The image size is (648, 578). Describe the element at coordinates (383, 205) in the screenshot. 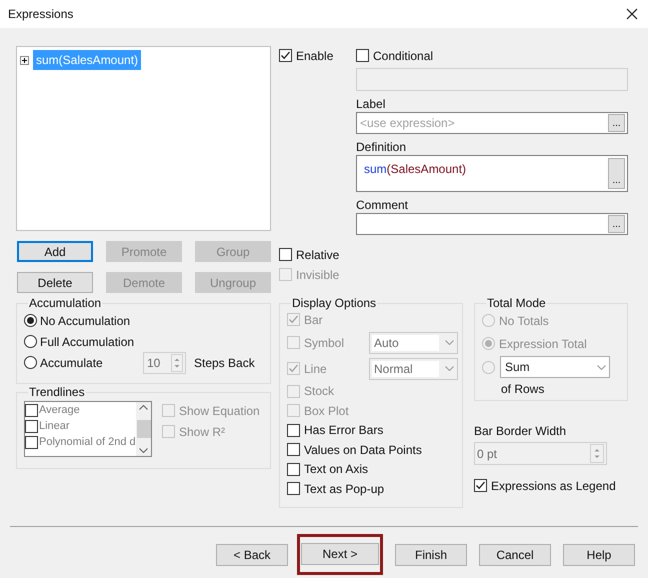

I see `field-label: Comment` at that location.